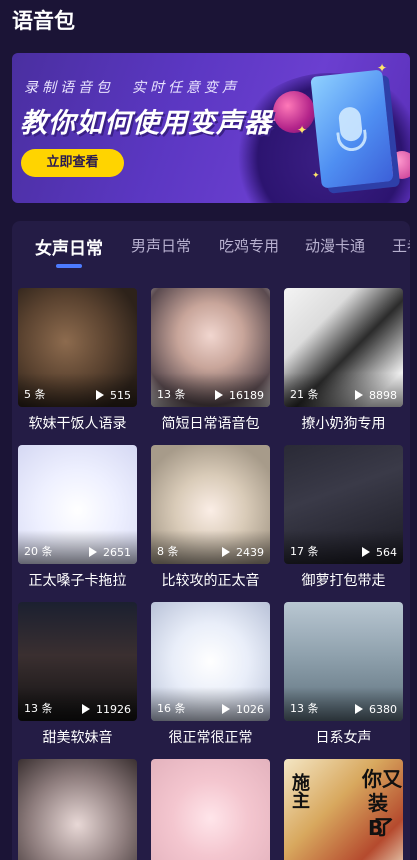  Describe the element at coordinates (243, 552) in the screenshot. I see `play-count: 2439` at that location.